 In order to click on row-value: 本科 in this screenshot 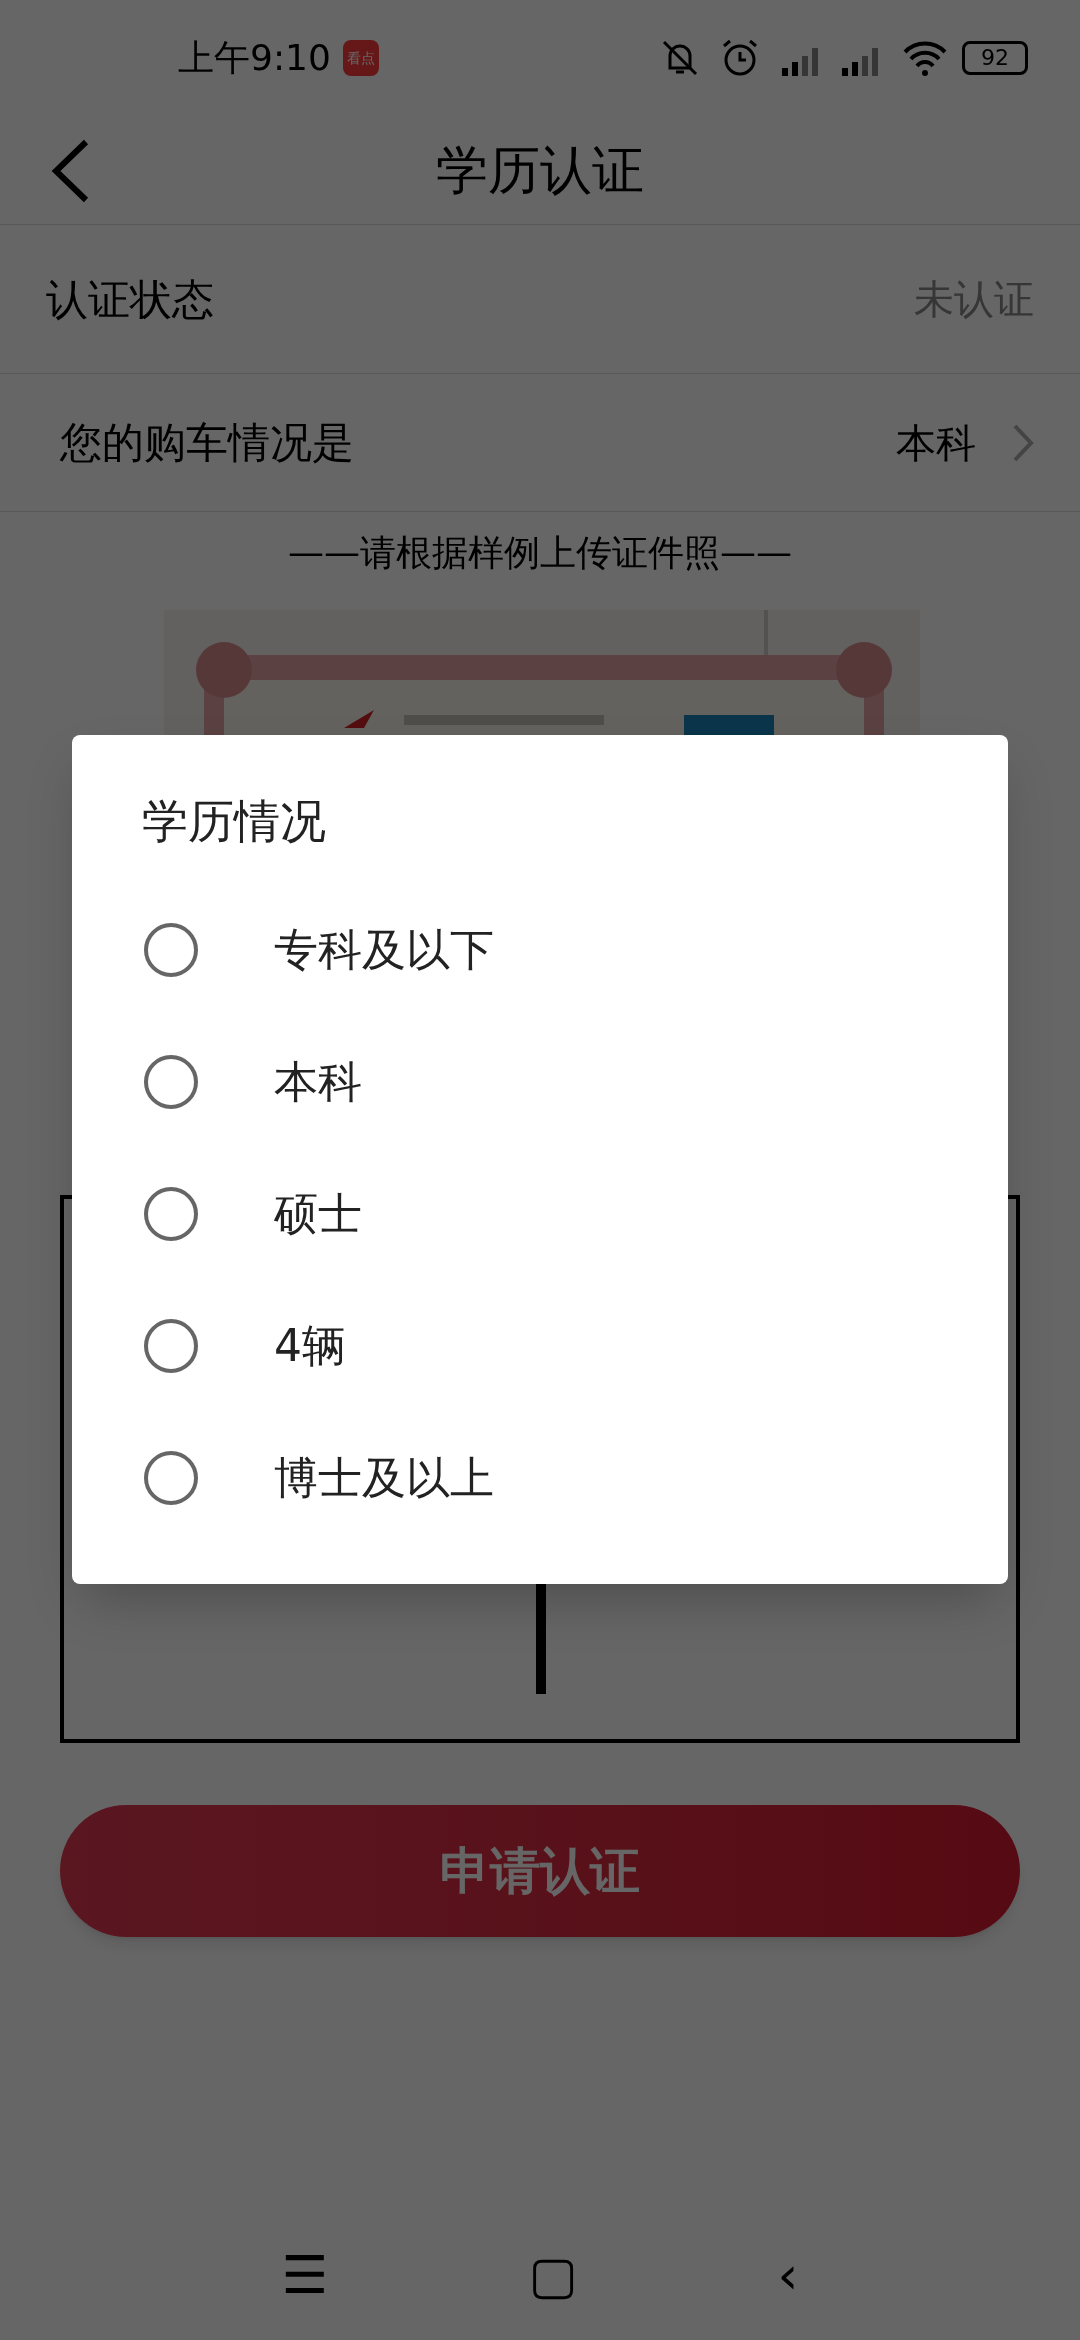, I will do `click(936, 443)`.